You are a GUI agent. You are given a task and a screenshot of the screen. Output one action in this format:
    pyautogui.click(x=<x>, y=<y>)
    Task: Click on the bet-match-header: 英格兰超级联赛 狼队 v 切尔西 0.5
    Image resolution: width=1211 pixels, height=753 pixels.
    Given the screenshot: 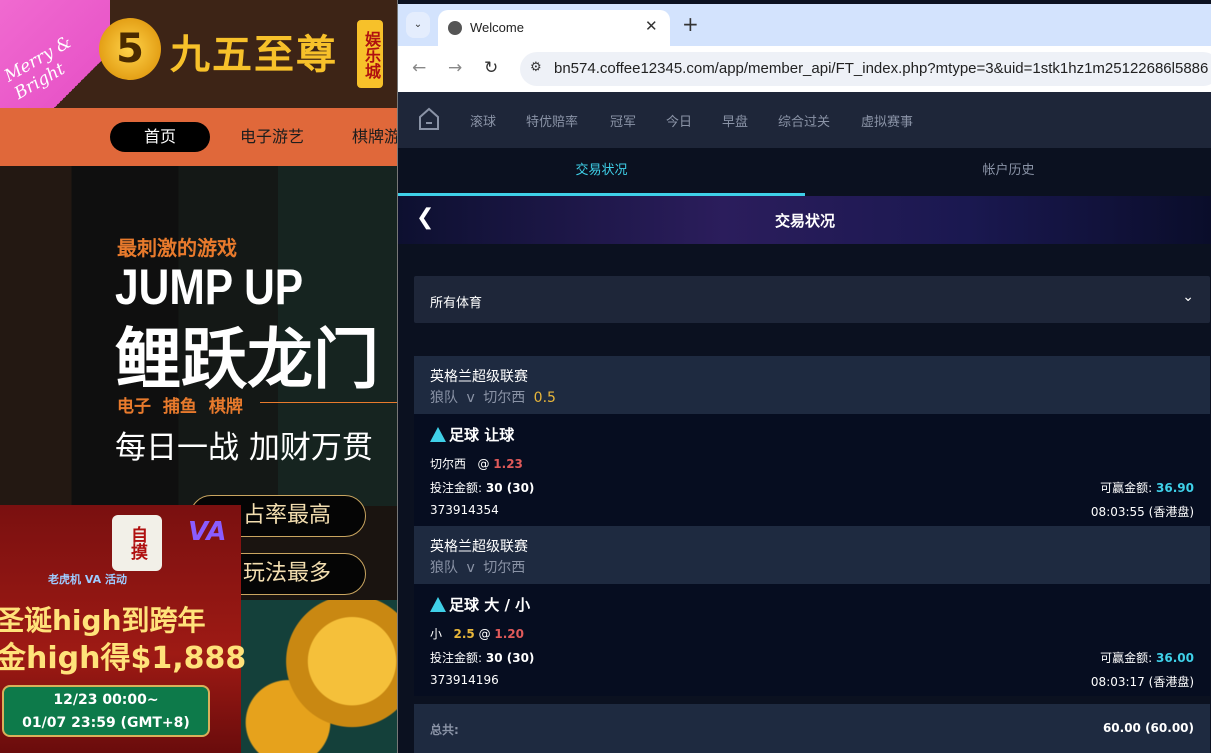 What is the action you would take?
    pyautogui.click(x=812, y=385)
    